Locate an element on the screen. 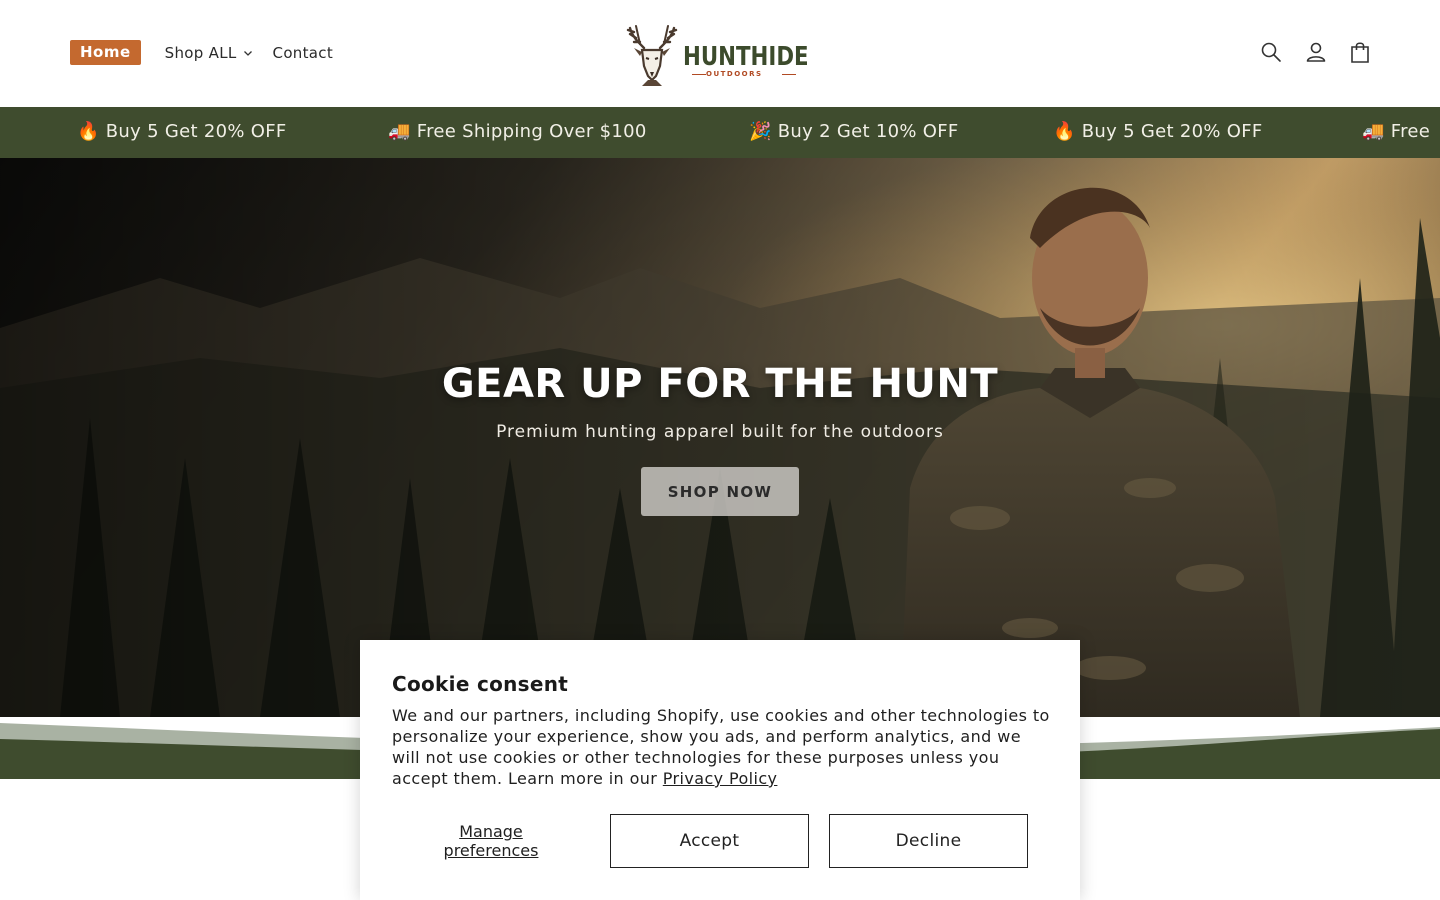 This screenshot has width=1440, height=900. logo-divider-left is located at coordinates (699, 74).